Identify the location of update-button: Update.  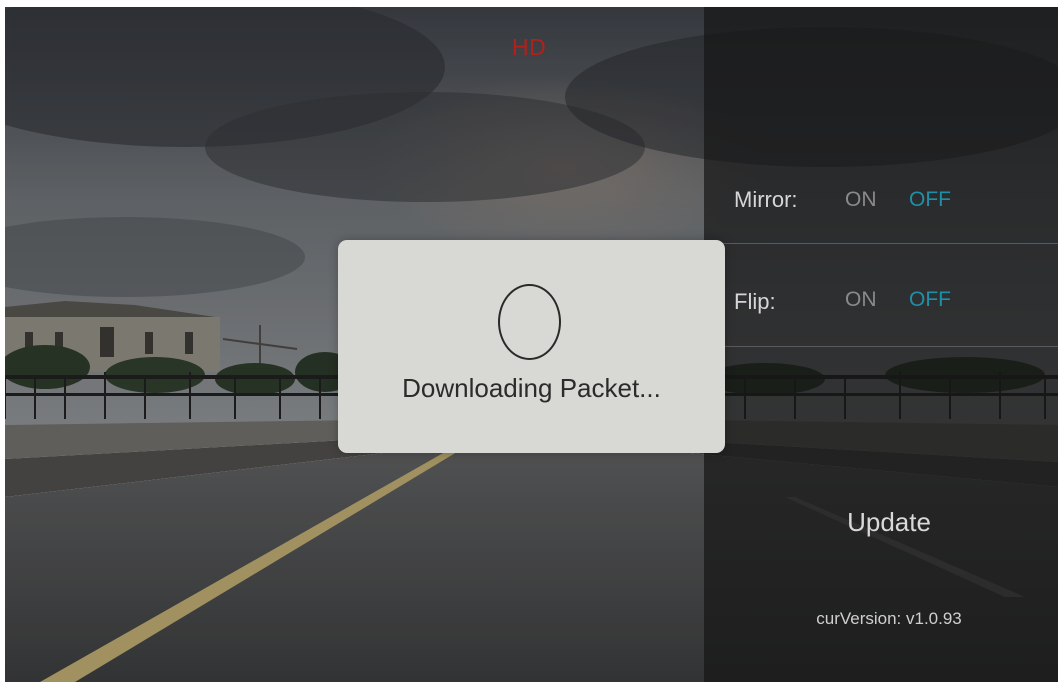
(889, 522).